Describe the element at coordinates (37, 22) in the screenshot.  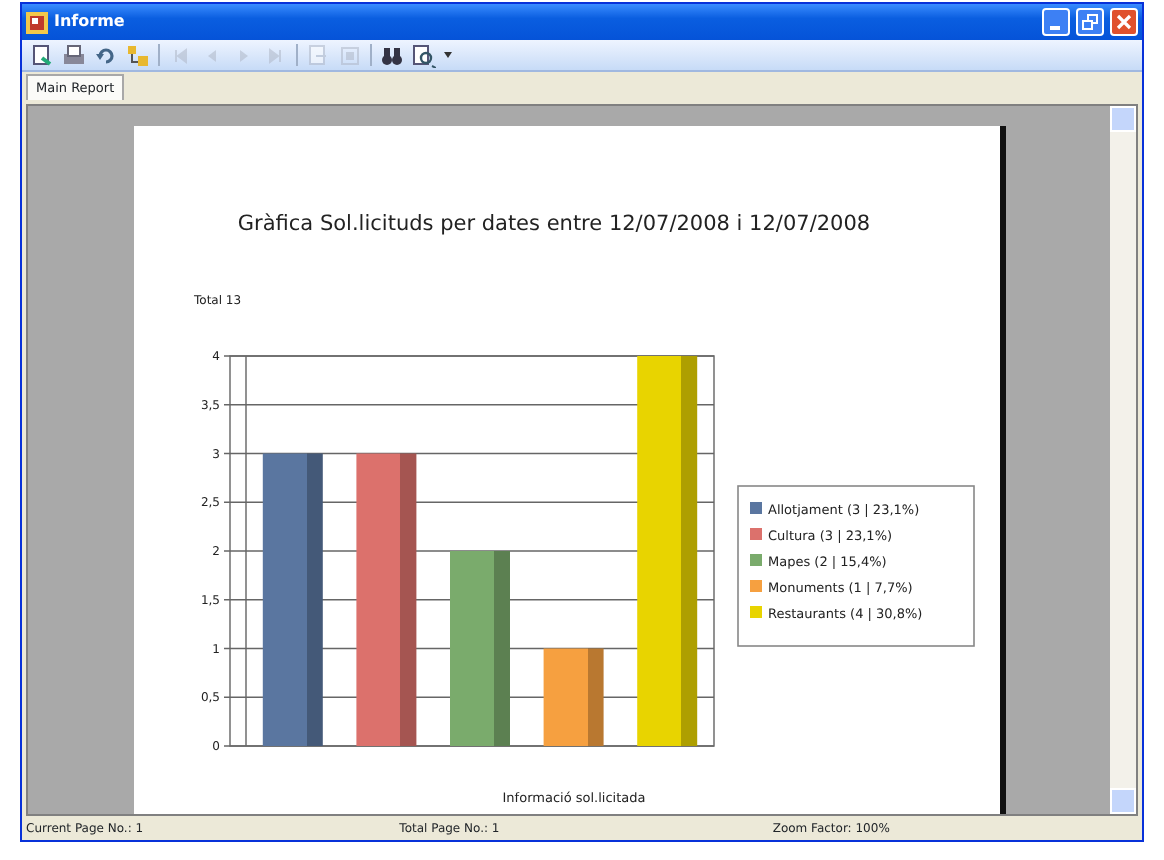
I see `app-icon` at that location.